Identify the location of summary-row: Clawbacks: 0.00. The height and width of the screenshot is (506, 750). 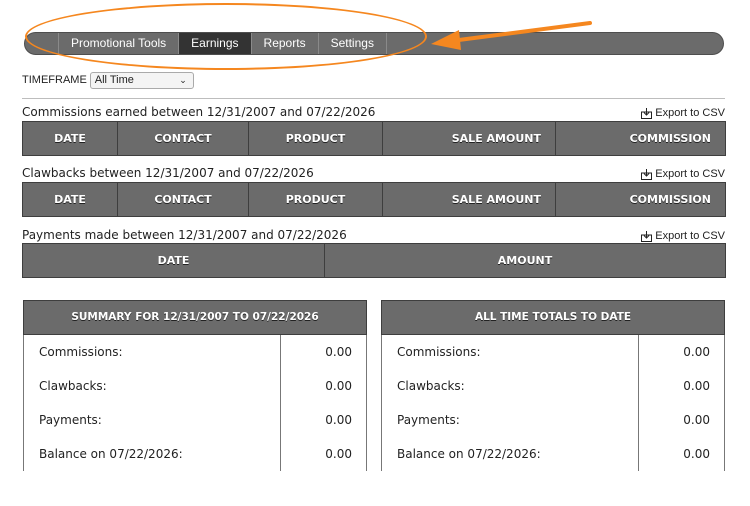
(195, 386).